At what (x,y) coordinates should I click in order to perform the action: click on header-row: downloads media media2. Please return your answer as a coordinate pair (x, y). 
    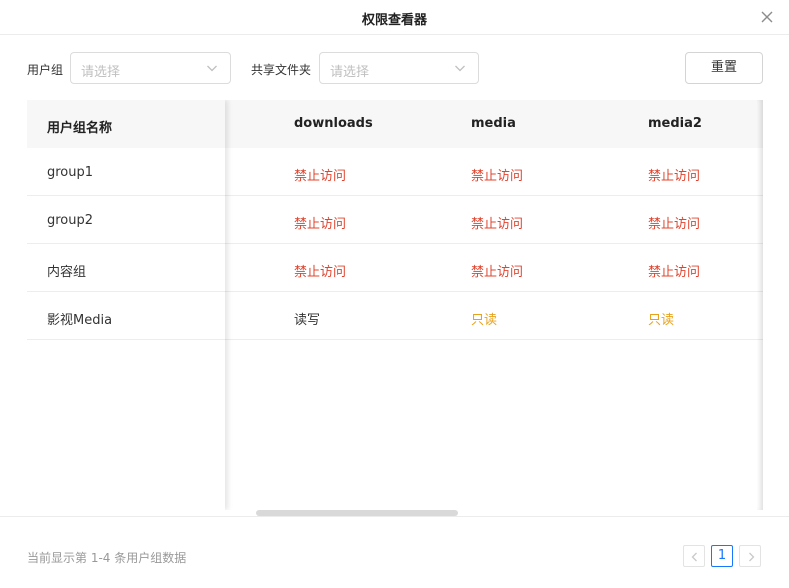
    Looking at the image, I should click on (494, 124).